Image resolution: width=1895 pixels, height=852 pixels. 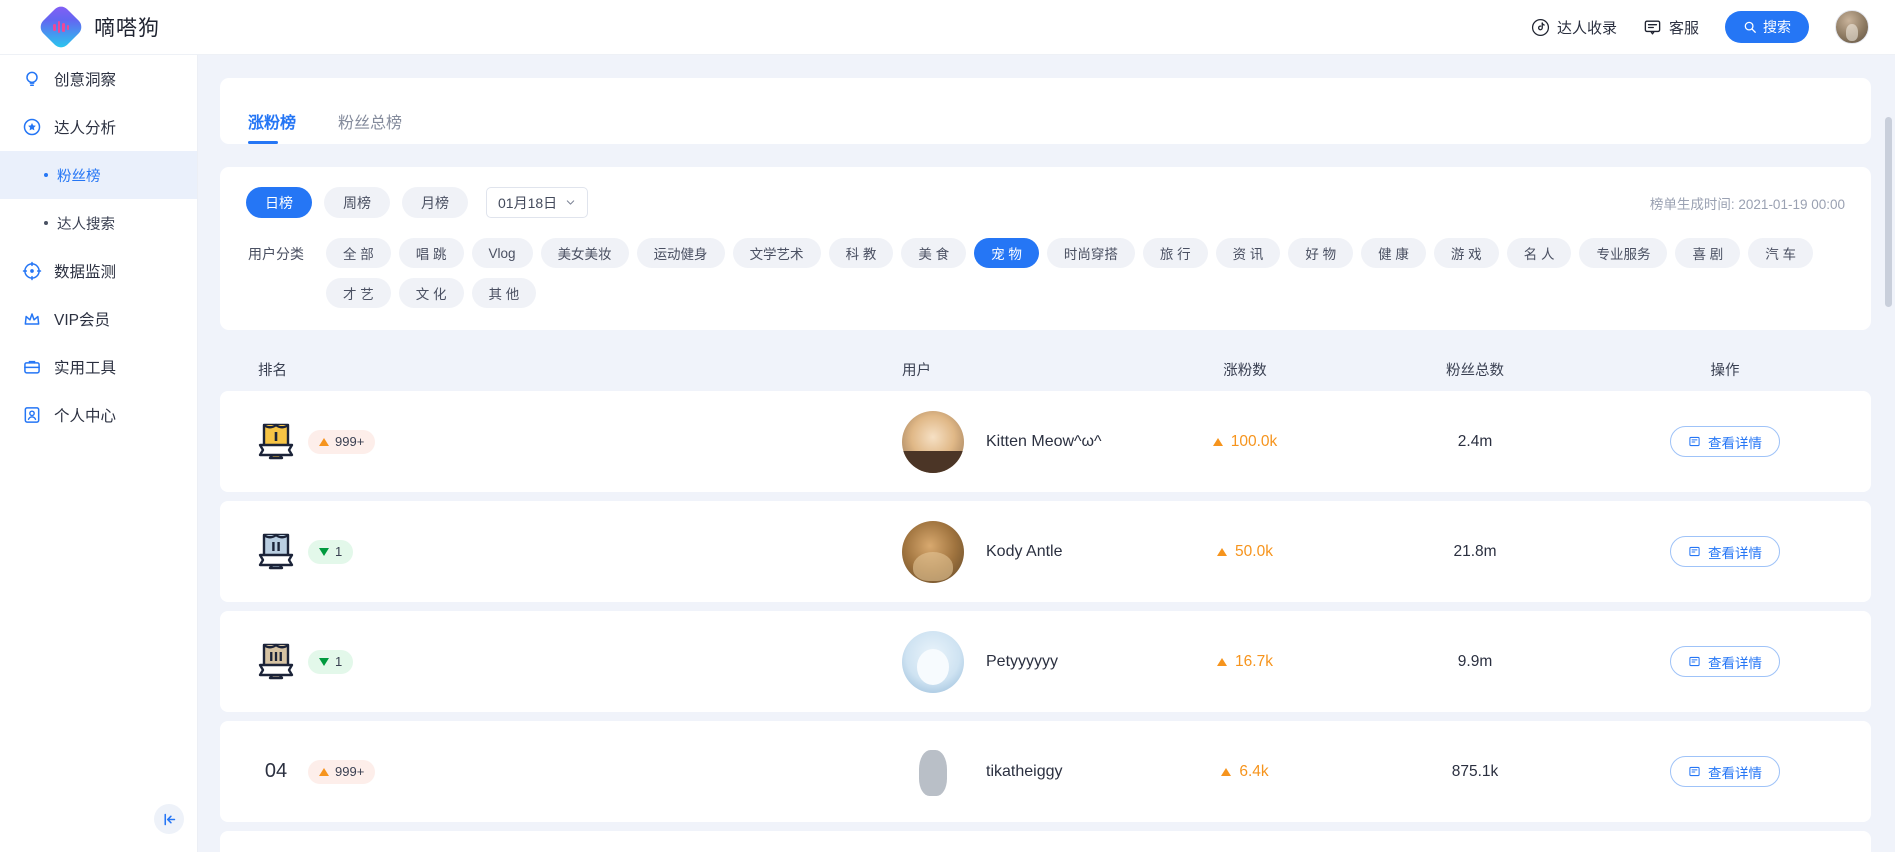 I want to click on category-chip-19: 才 艺, so click(x=358, y=293).